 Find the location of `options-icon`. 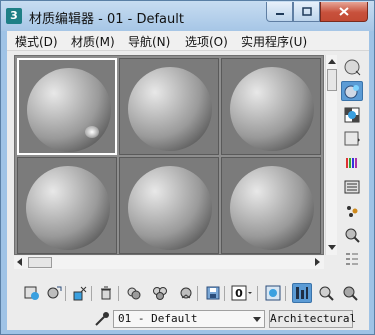

options-icon is located at coordinates (352, 211).